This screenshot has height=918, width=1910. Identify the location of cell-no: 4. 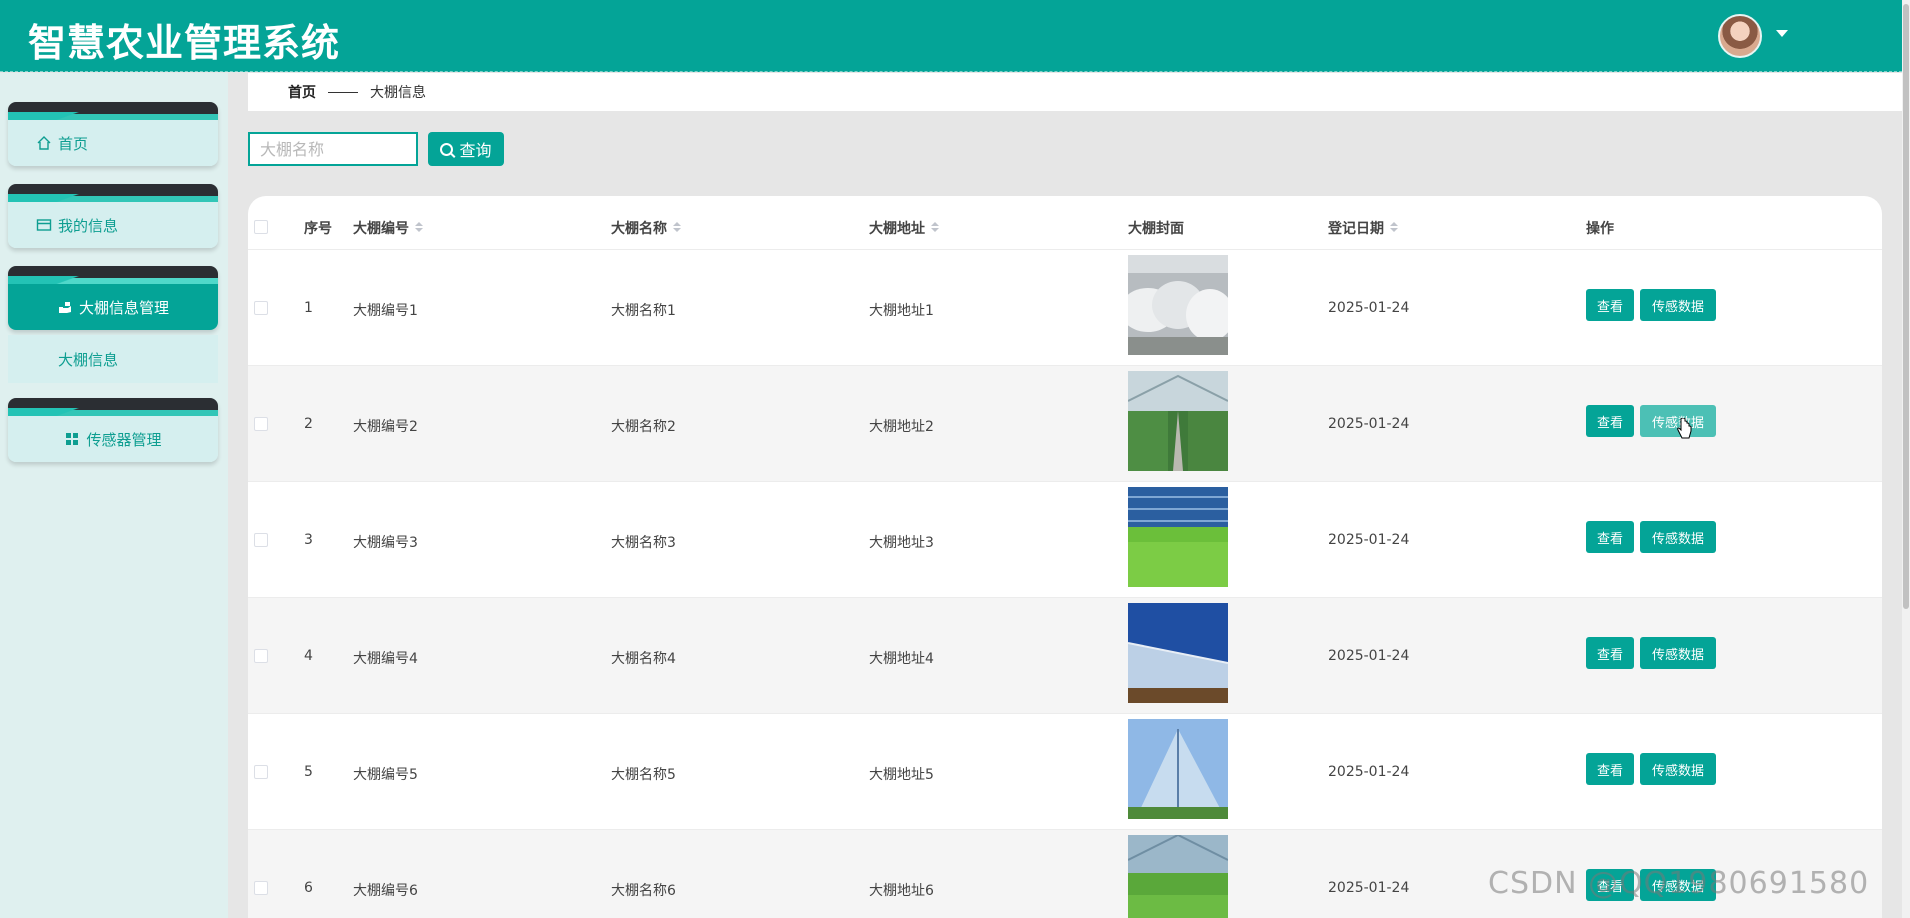
(308, 656).